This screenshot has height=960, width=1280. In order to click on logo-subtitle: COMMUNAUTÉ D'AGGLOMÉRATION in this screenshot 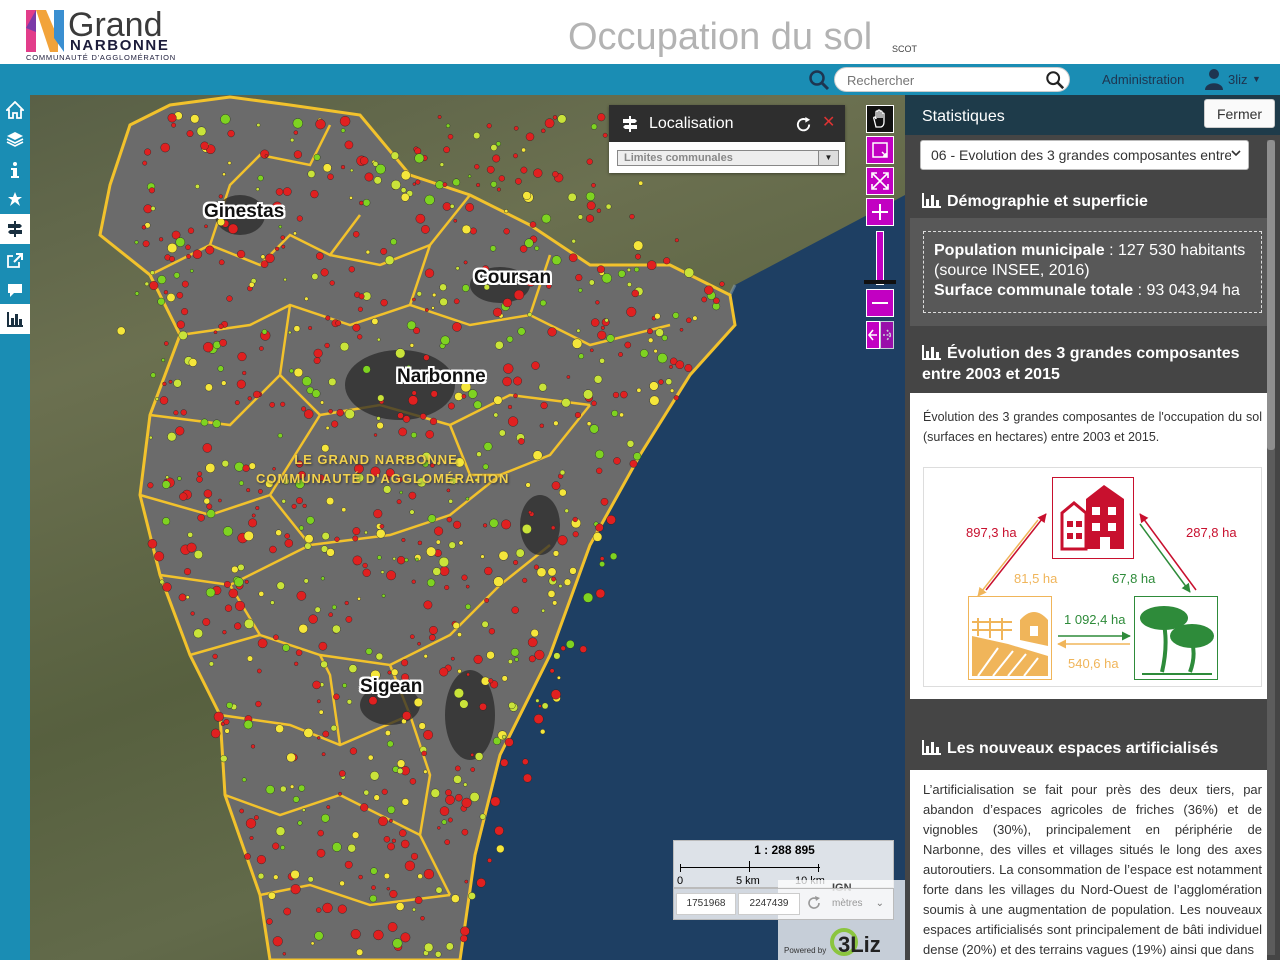, I will do `click(101, 57)`.